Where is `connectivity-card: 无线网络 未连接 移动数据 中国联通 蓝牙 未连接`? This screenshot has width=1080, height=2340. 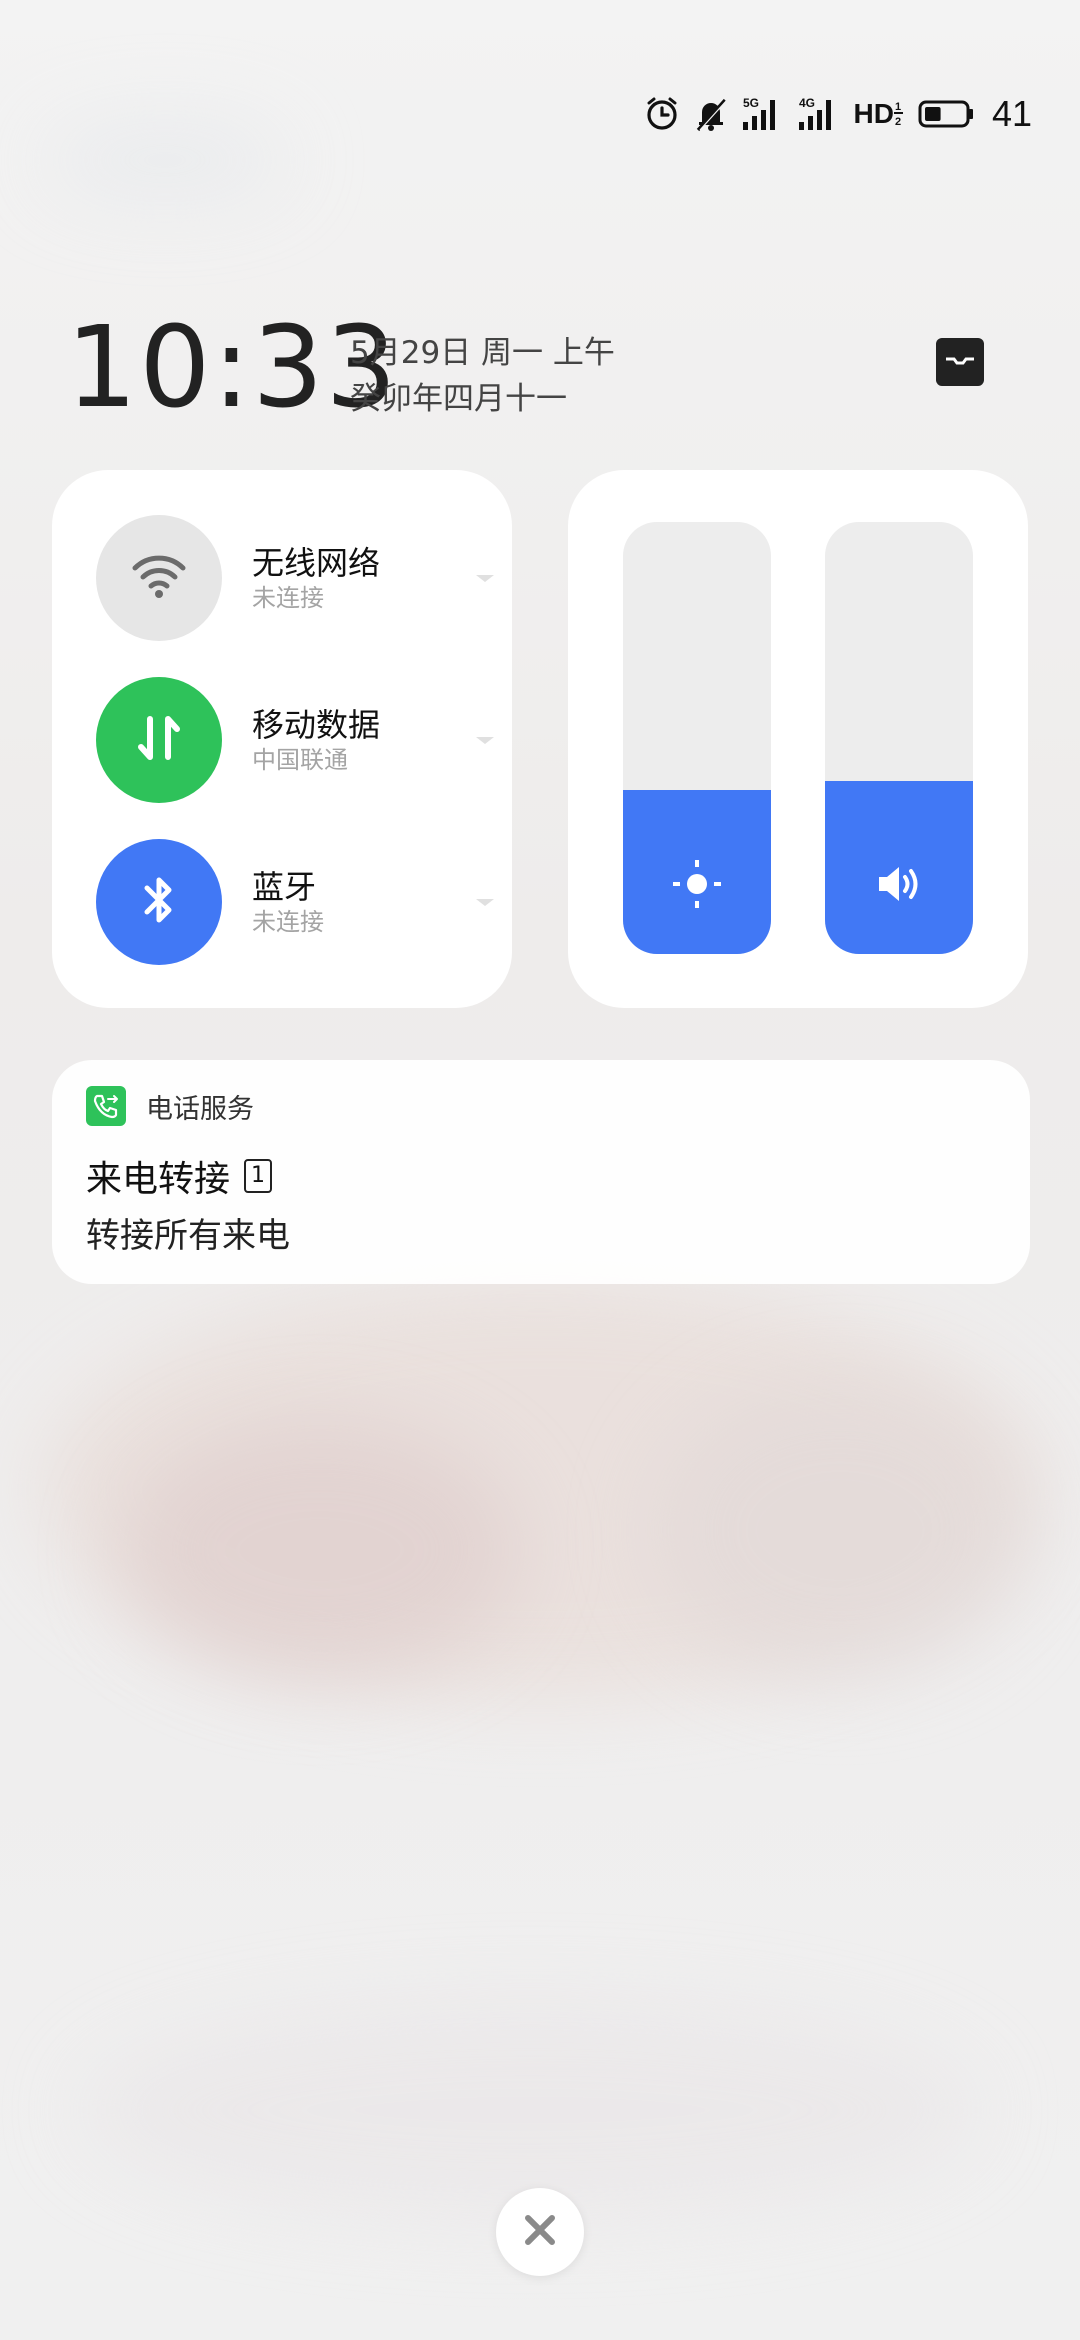
connectivity-card: 无线网络 未连接 移动数据 中国联通 蓝牙 未连接 is located at coordinates (282, 739).